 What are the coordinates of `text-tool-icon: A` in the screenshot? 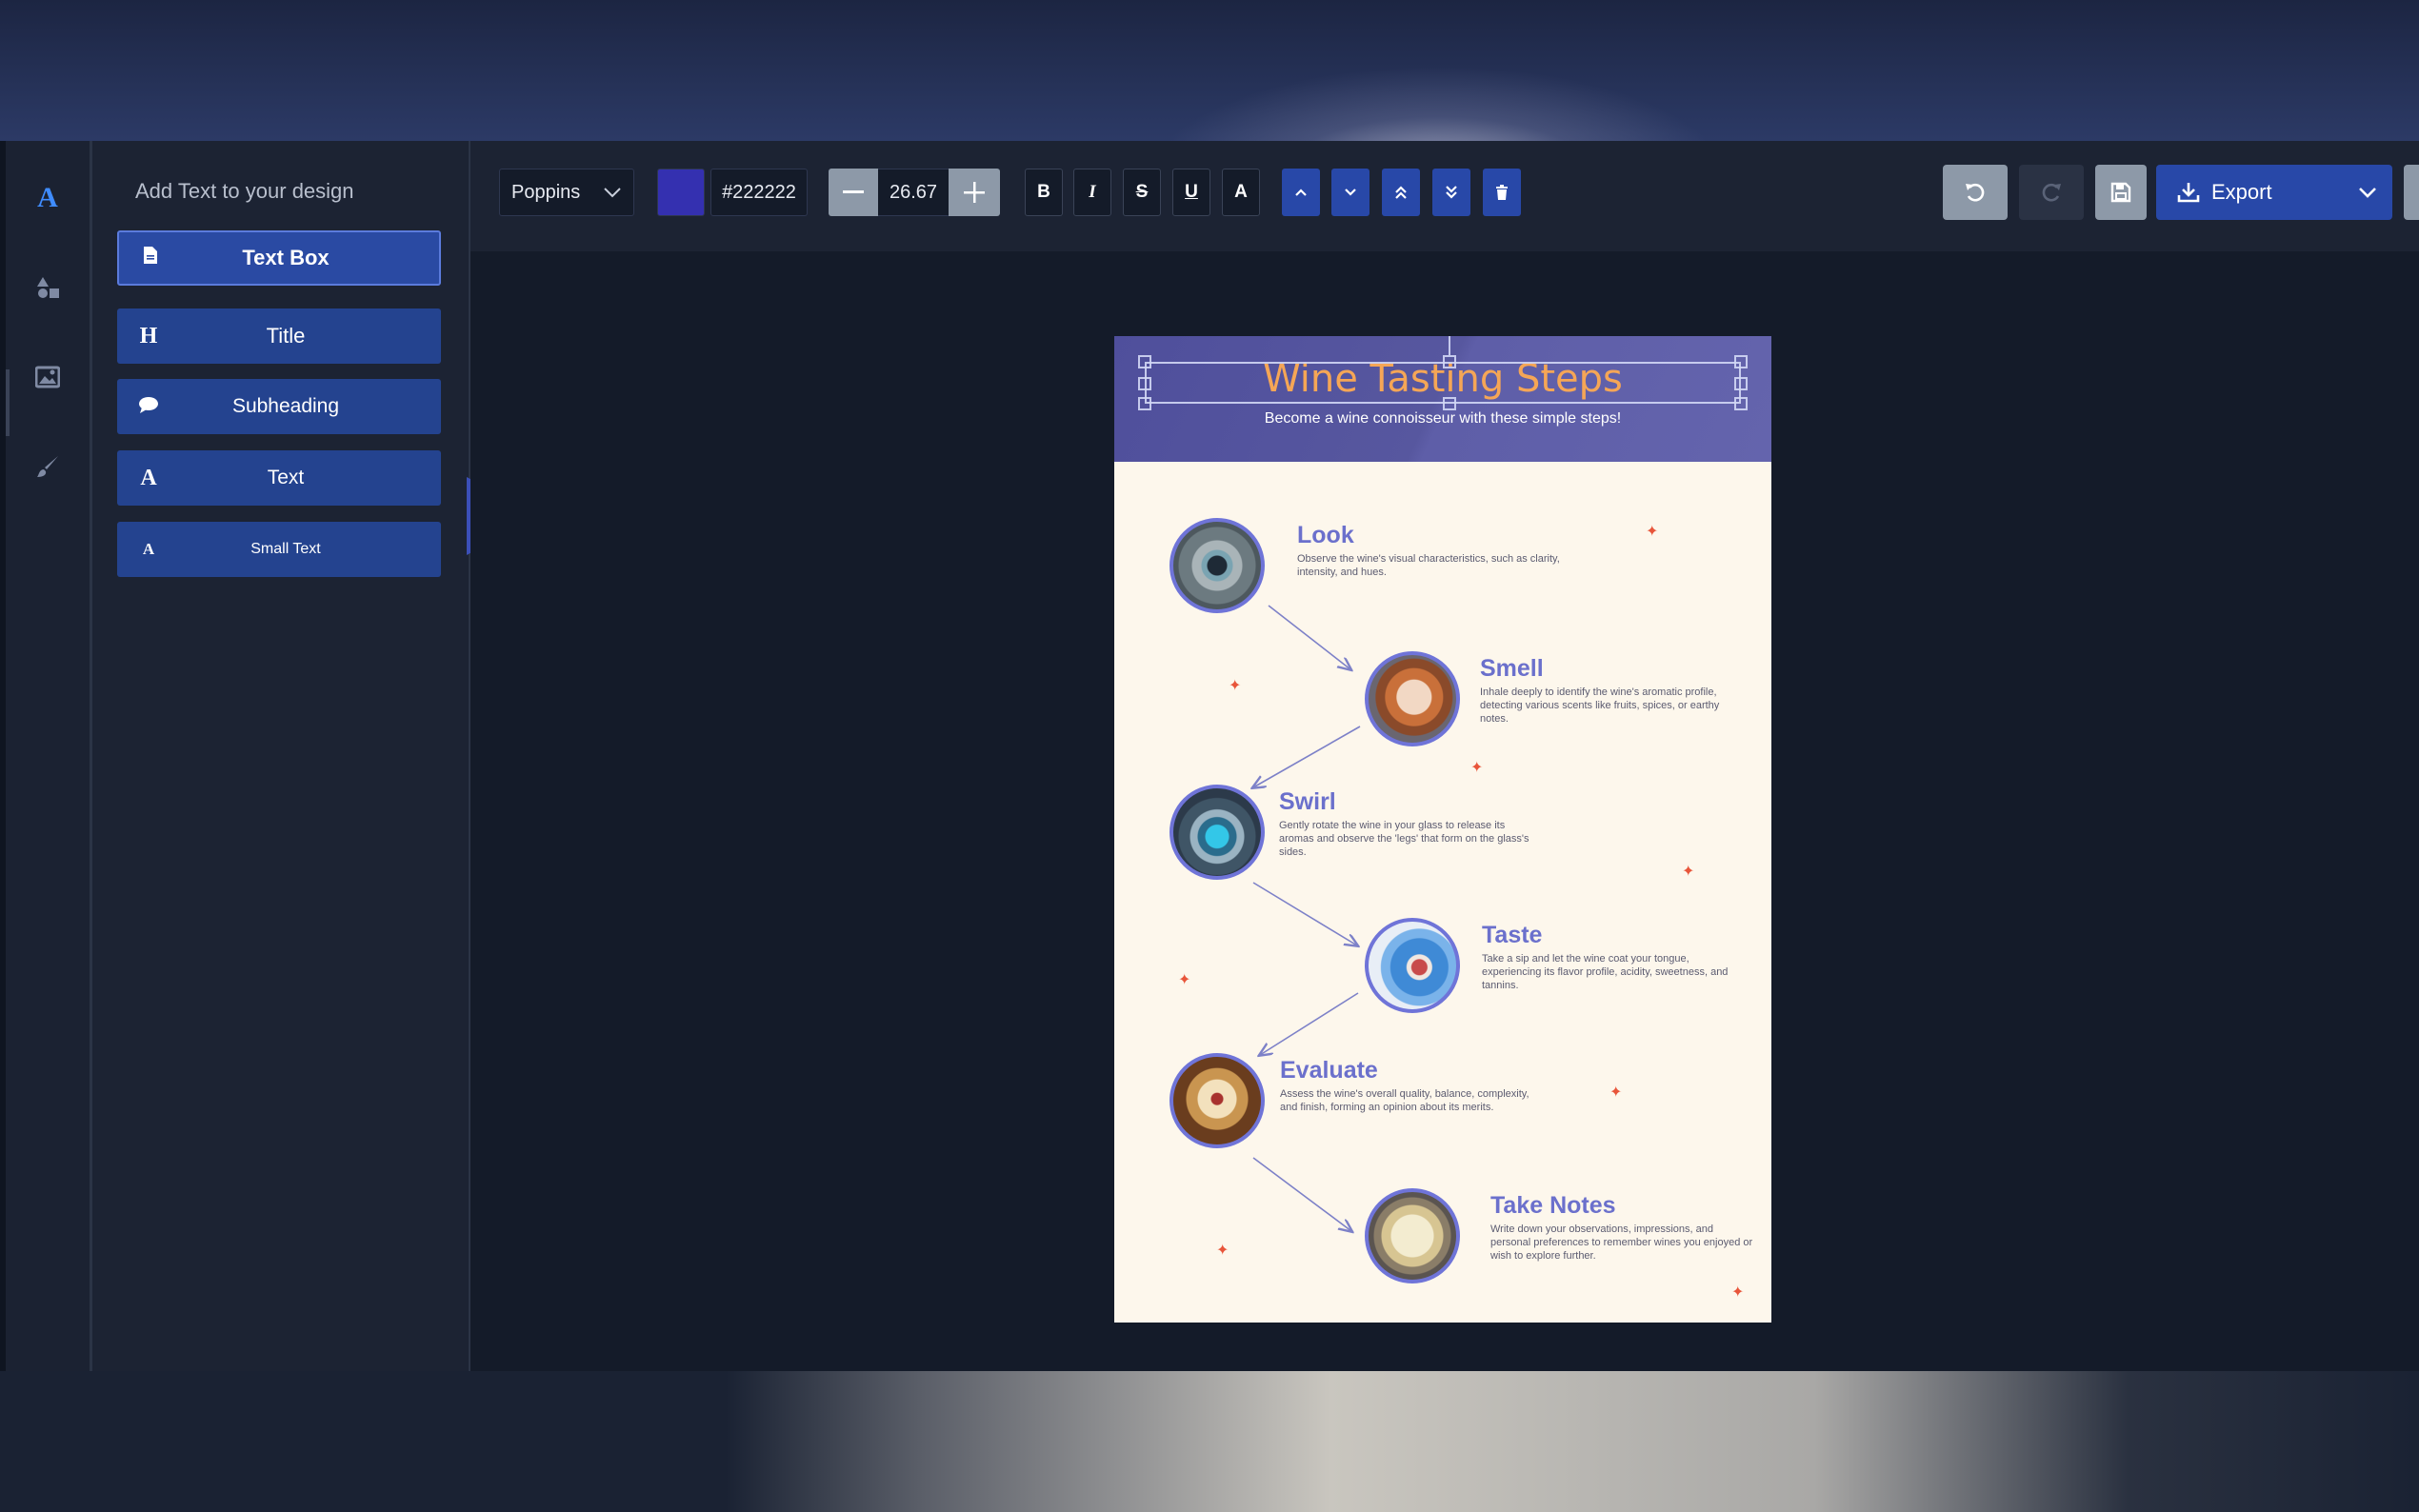 It's located at (48, 198).